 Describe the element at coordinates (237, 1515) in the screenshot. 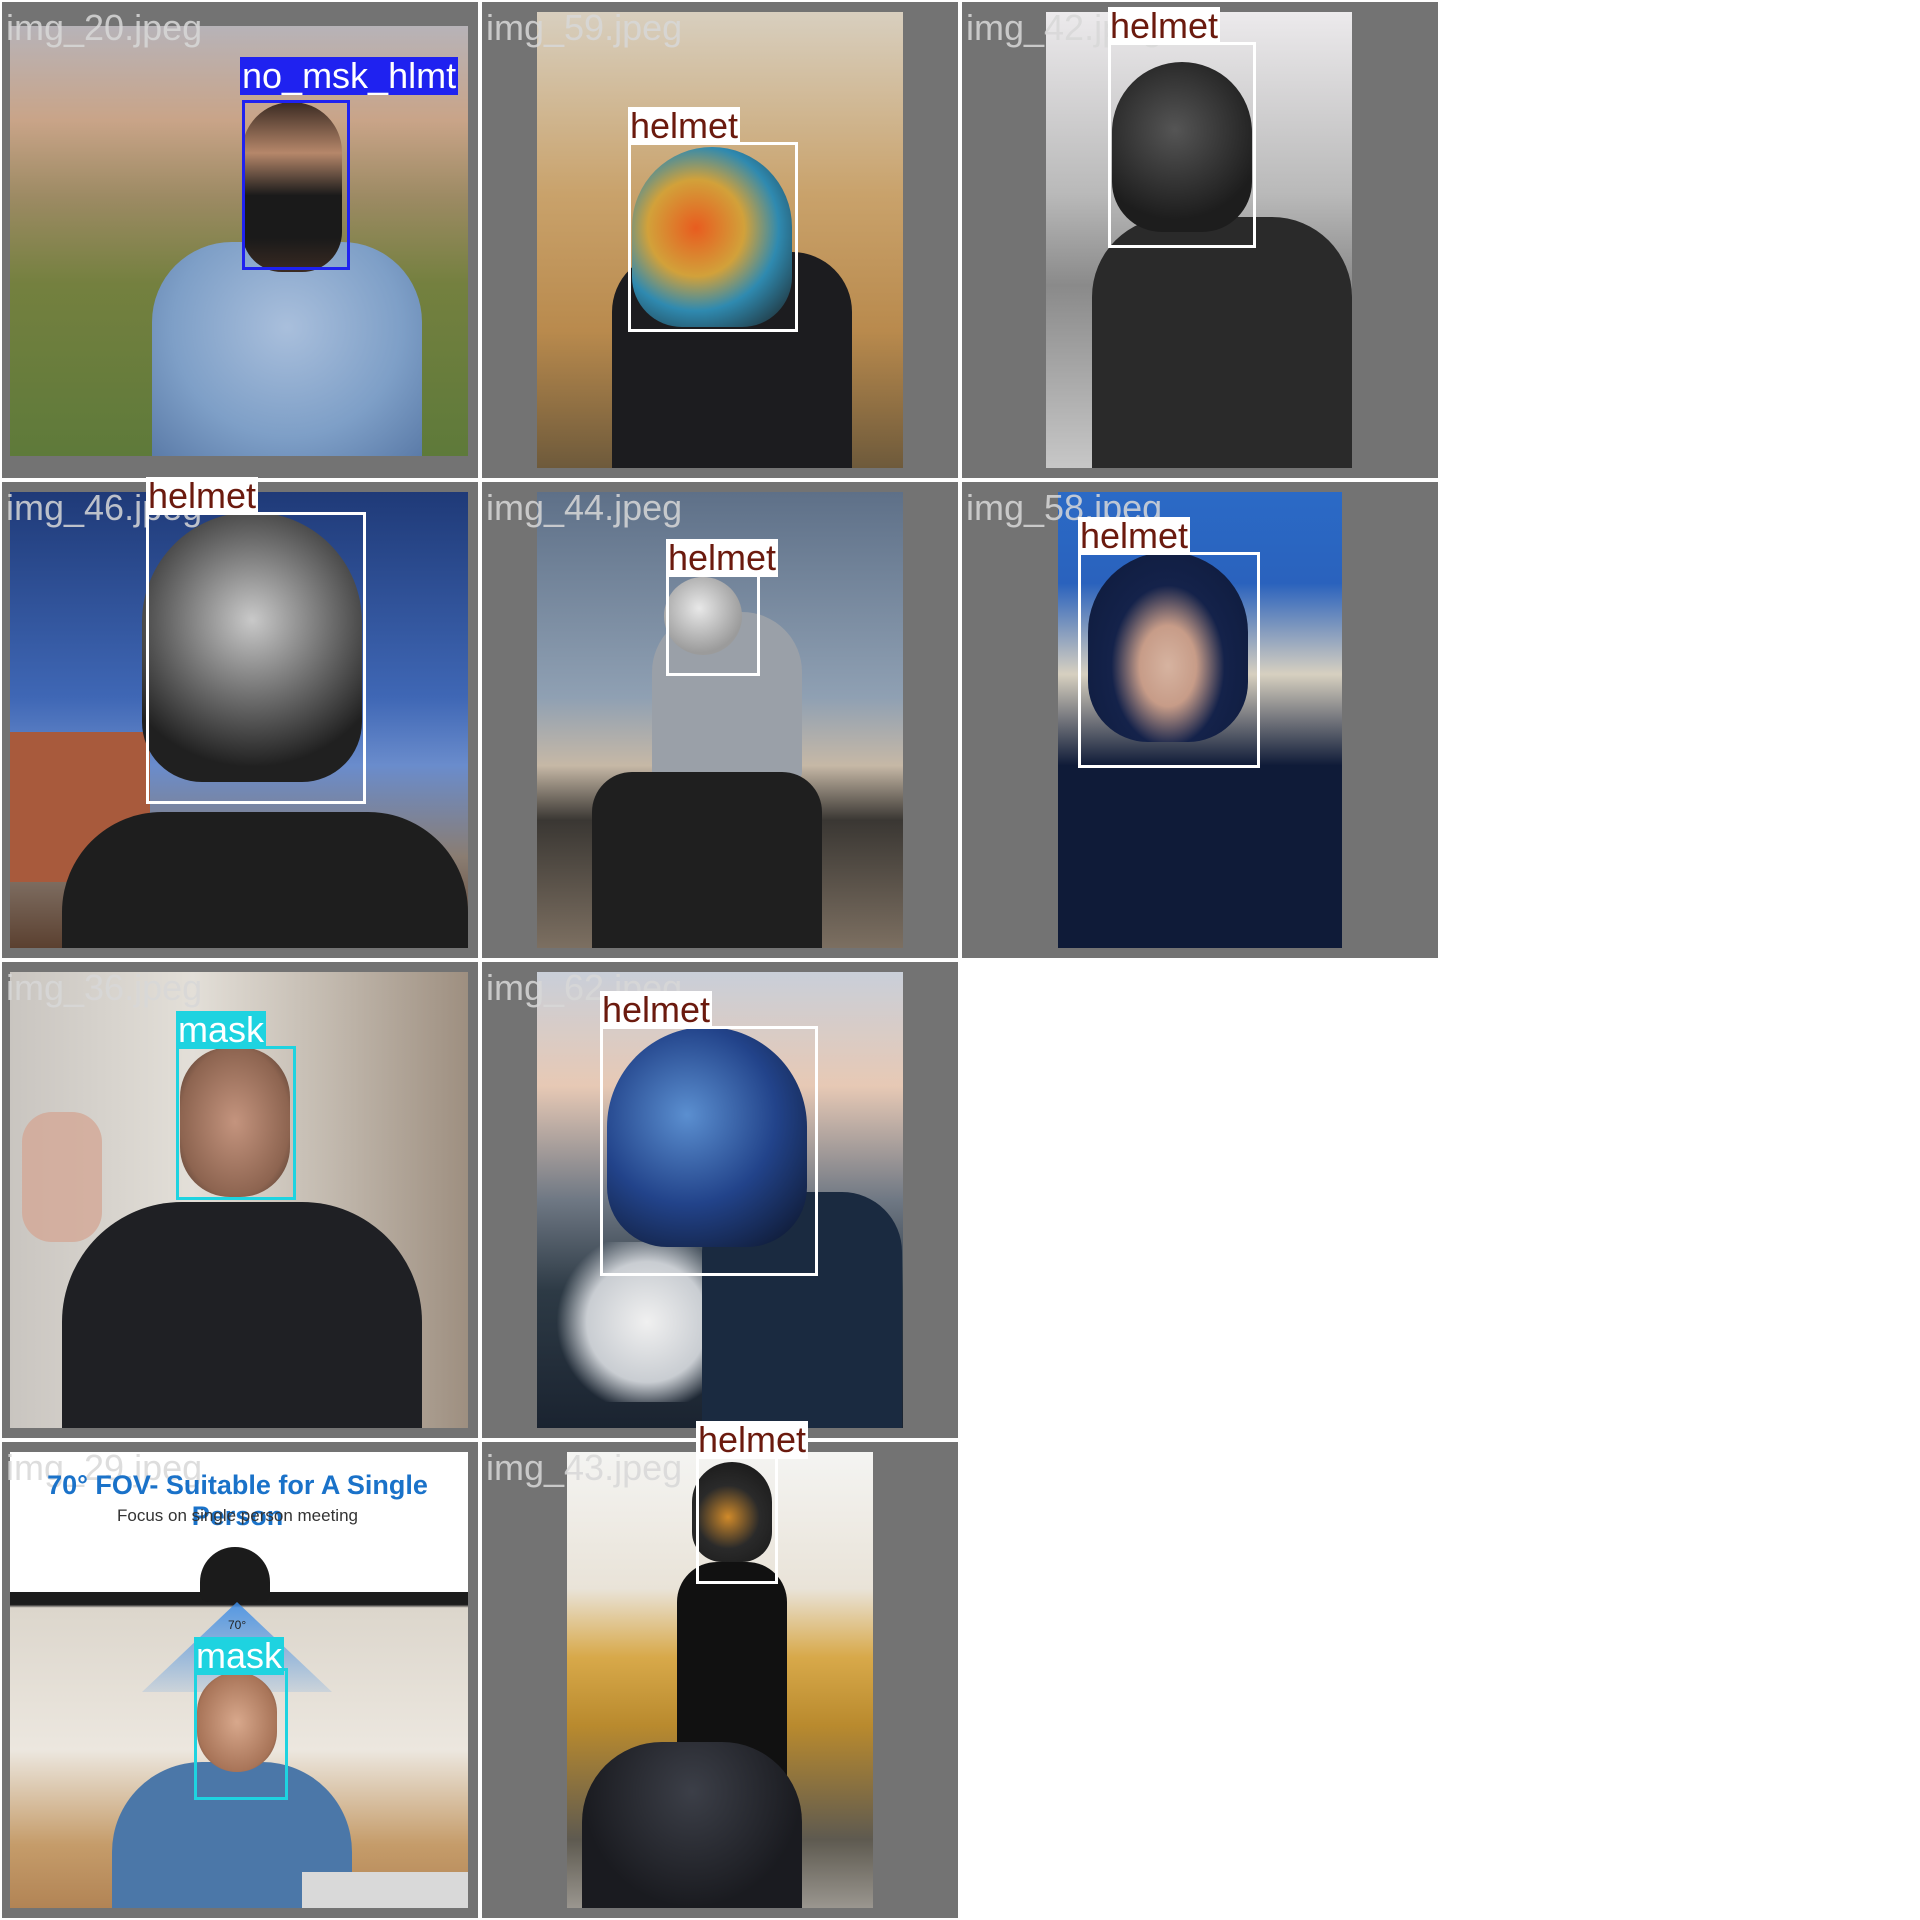

I see `ad-subtitle: Focus on single person meeting` at that location.